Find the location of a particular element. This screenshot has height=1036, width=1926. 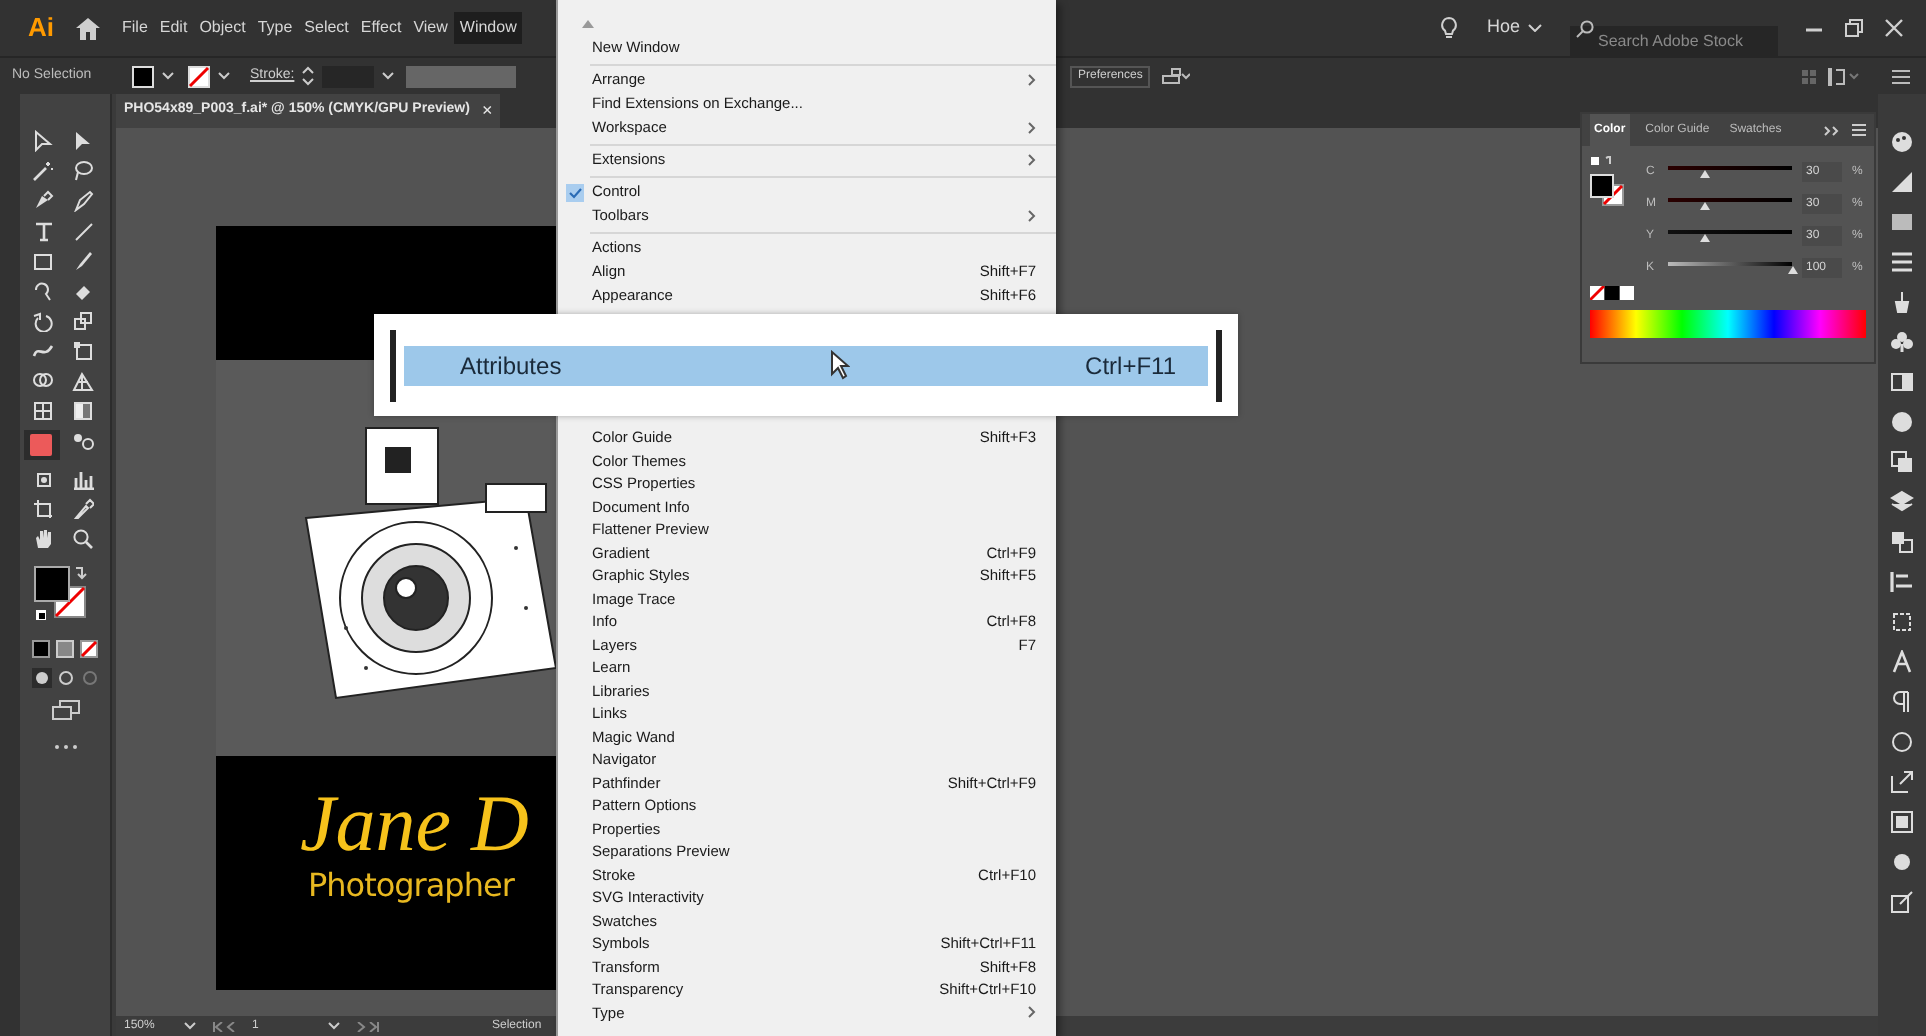

lasso-icon is located at coordinates (82, 171).